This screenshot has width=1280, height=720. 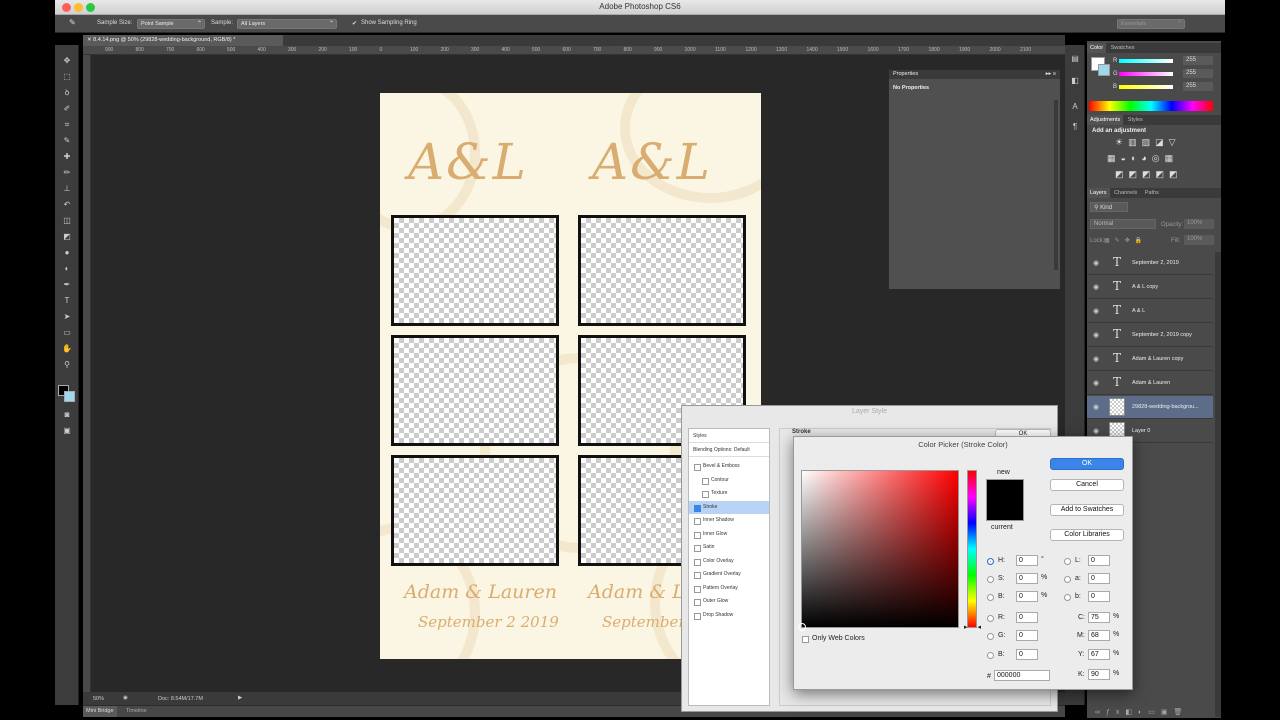 What do you see at coordinates (1051, 74) in the screenshot?
I see `panel-menu-icon: ▸▸ ≡` at bounding box center [1051, 74].